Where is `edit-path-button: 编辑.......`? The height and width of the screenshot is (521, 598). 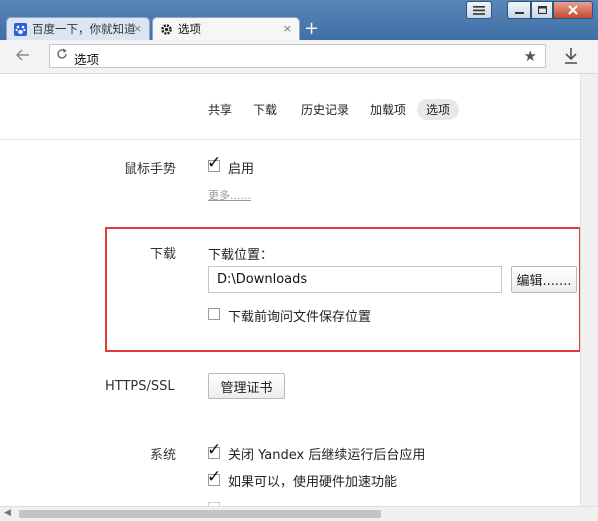
edit-path-button: 编辑....... is located at coordinates (544, 279).